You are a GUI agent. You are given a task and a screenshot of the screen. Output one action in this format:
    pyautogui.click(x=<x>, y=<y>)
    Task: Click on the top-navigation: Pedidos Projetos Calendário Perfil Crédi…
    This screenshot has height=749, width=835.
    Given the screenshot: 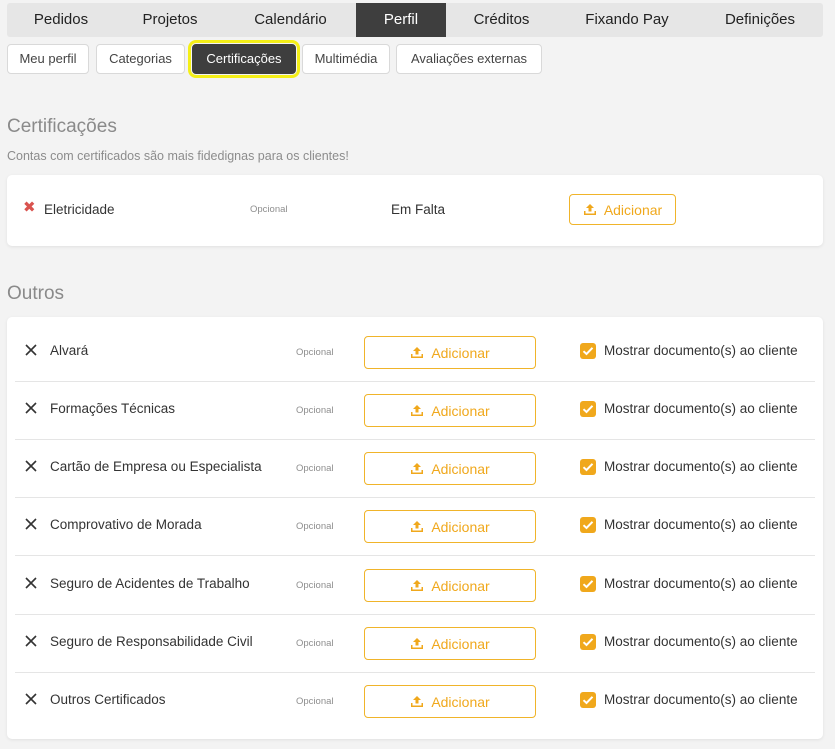 What is the action you would take?
    pyautogui.click(x=415, y=20)
    